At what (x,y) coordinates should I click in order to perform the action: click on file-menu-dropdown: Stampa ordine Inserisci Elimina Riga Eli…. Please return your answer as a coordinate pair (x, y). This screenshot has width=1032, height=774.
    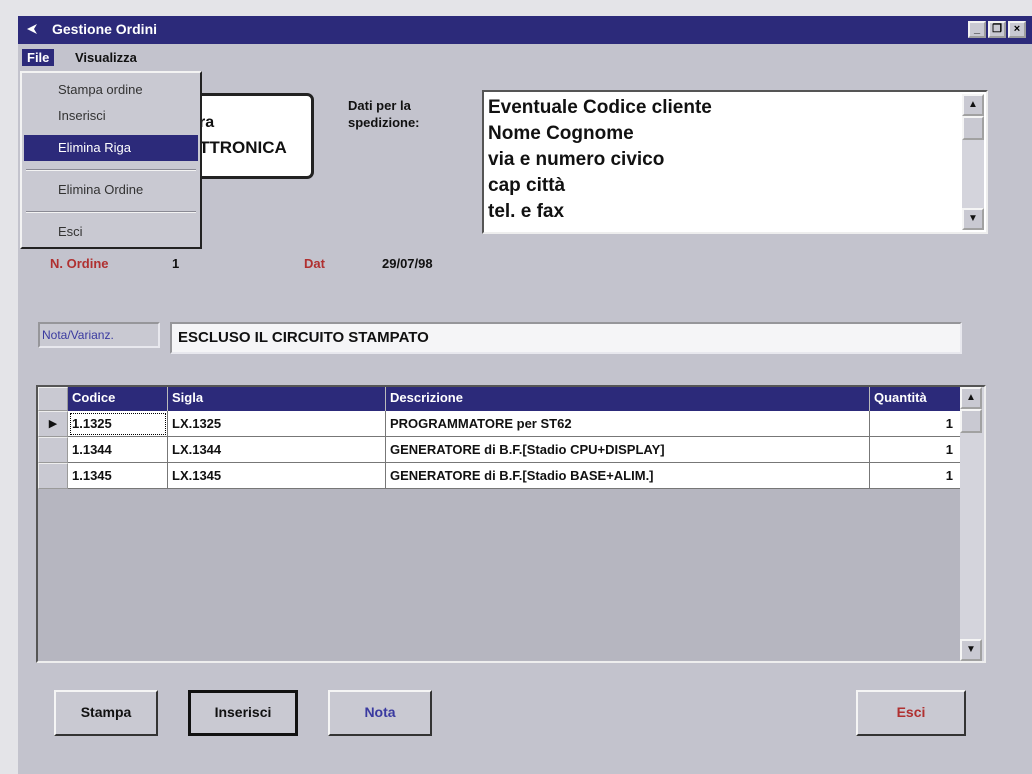
    Looking at the image, I should click on (111, 160).